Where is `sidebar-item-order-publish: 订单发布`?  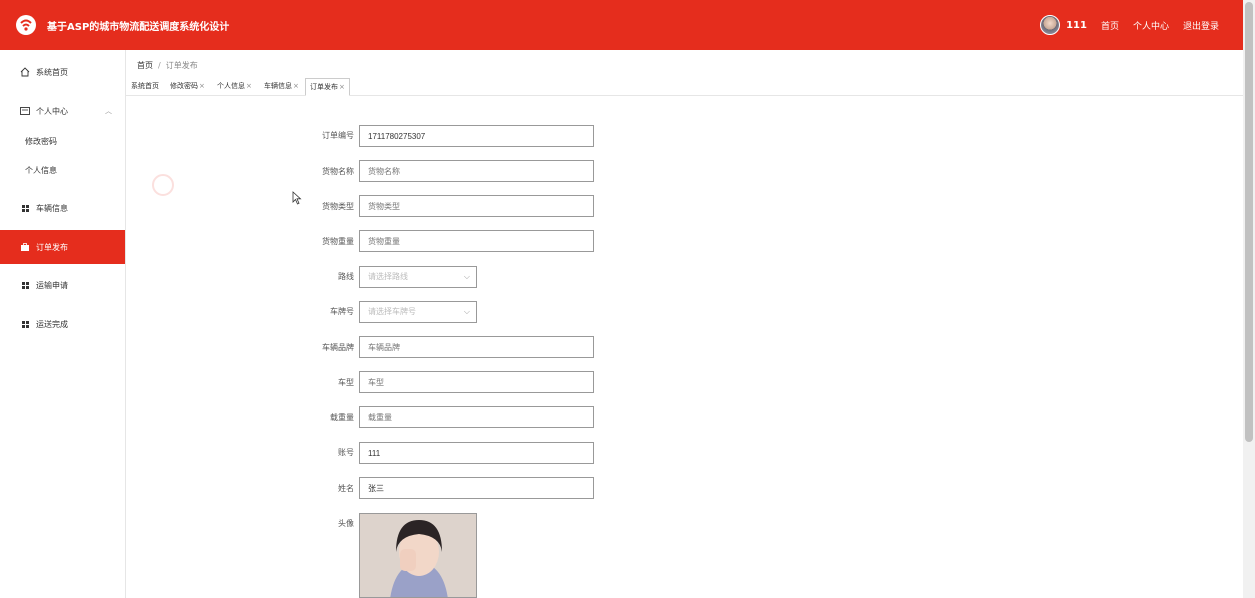 sidebar-item-order-publish: 订单发布 is located at coordinates (62, 247).